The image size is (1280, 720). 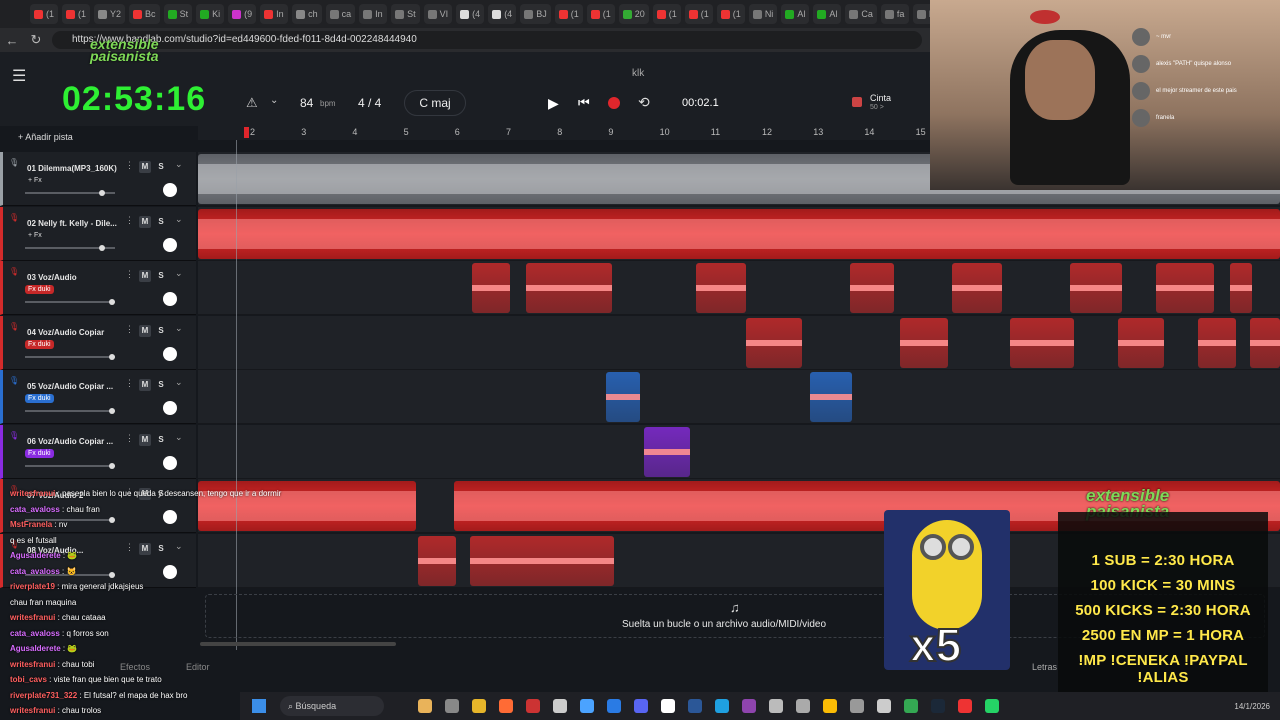 What do you see at coordinates (405, 14) in the screenshot?
I see `browser-tab: St` at bounding box center [405, 14].